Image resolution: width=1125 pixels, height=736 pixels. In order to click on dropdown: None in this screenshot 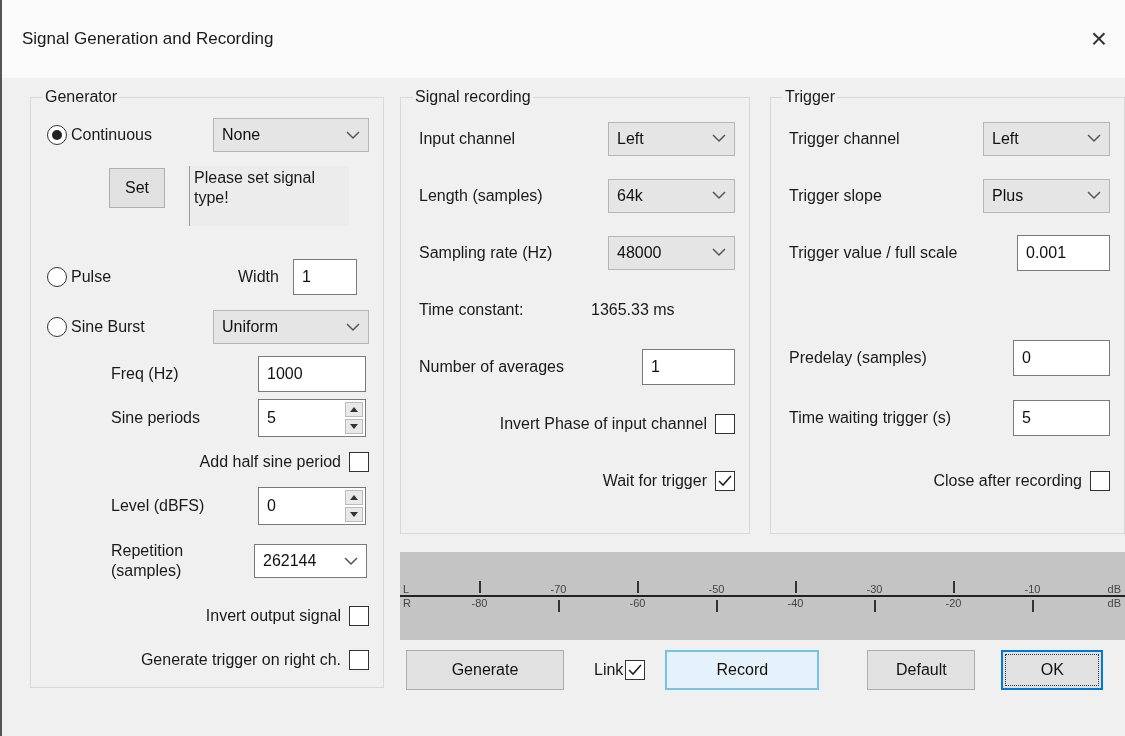, I will do `click(291, 135)`.